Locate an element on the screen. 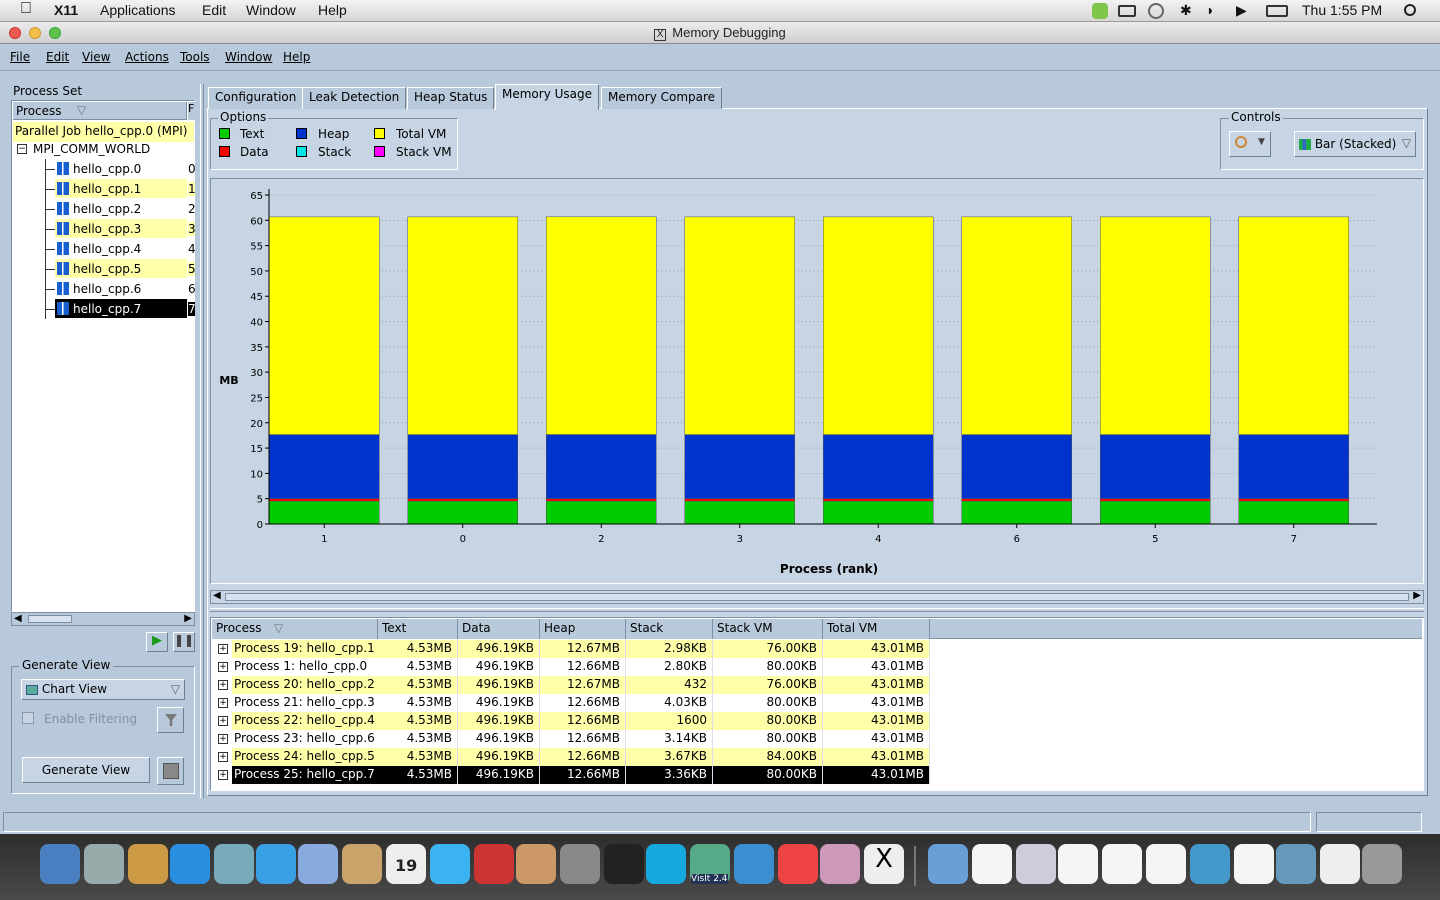 This screenshot has width=1440, height=900. system-preferences-icon is located at coordinates (580, 864).